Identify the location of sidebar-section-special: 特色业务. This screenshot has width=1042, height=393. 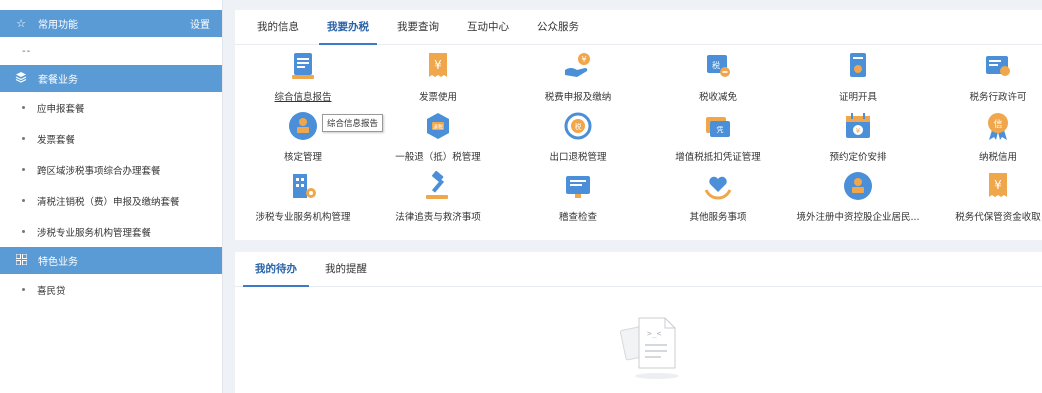
(111, 260).